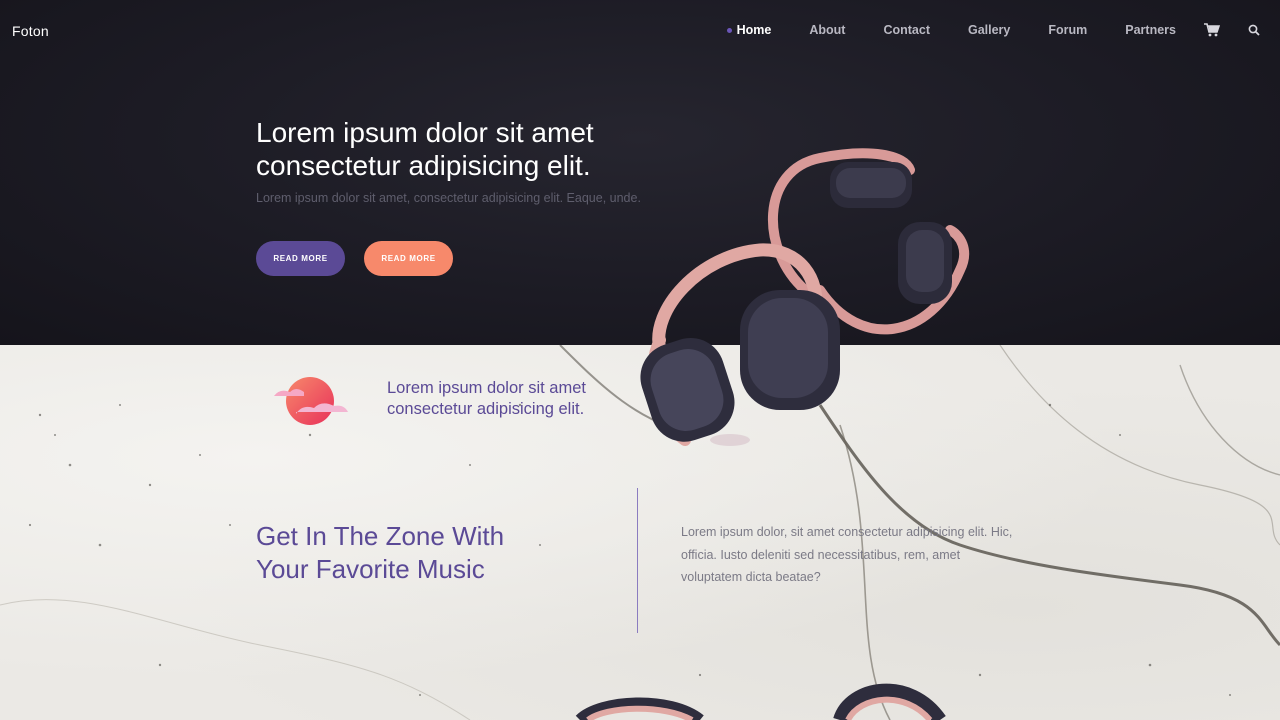 The image size is (1280, 720). What do you see at coordinates (300, 258) in the screenshot?
I see `read-more-button-primary: READ MORE` at bounding box center [300, 258].